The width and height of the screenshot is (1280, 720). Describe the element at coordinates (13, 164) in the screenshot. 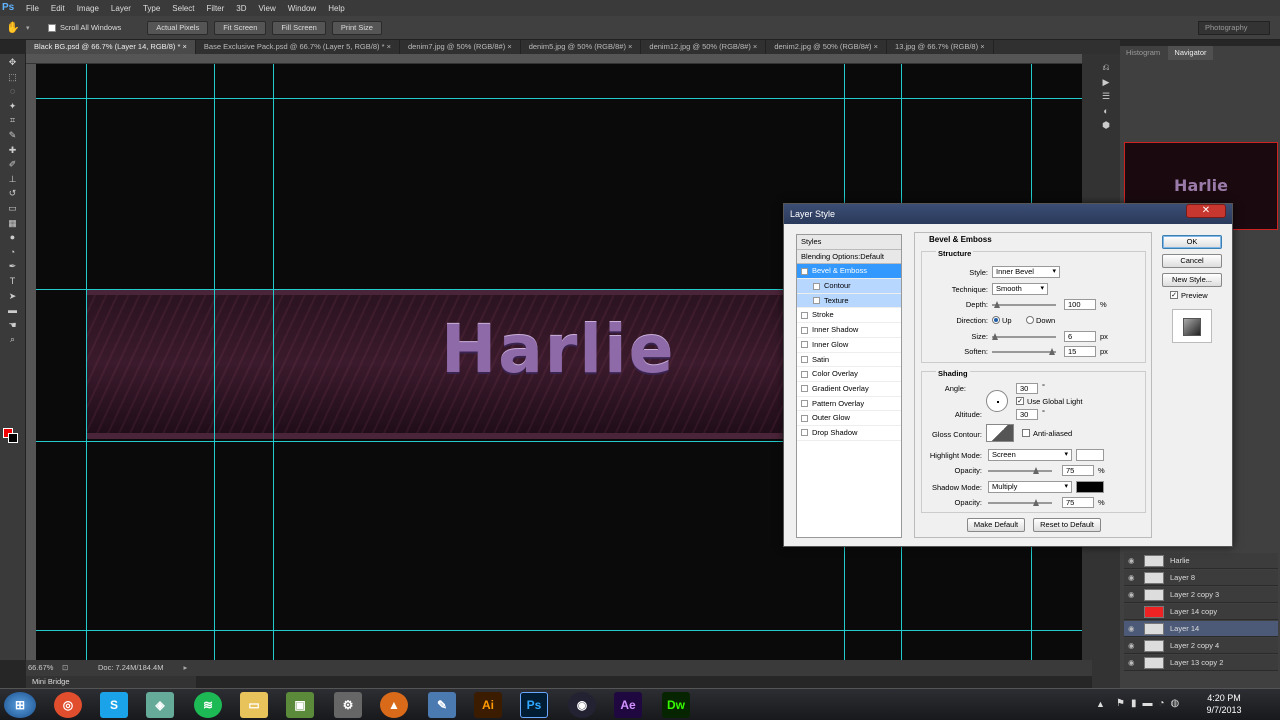

I see `brush-tool-icon: ✐` at that location.